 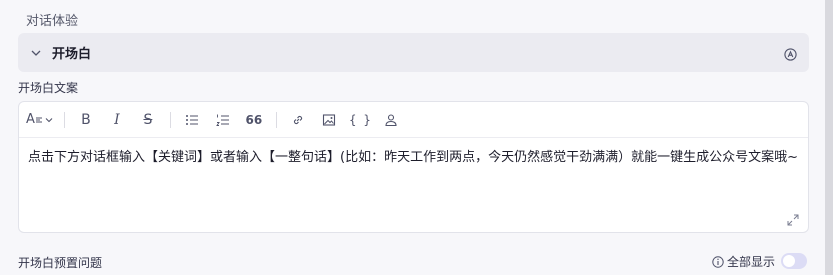 What do you see at coordinates (254, 120) in the screenshot?
I see `blockquote-button: 66` at bounding box center [254, 120].